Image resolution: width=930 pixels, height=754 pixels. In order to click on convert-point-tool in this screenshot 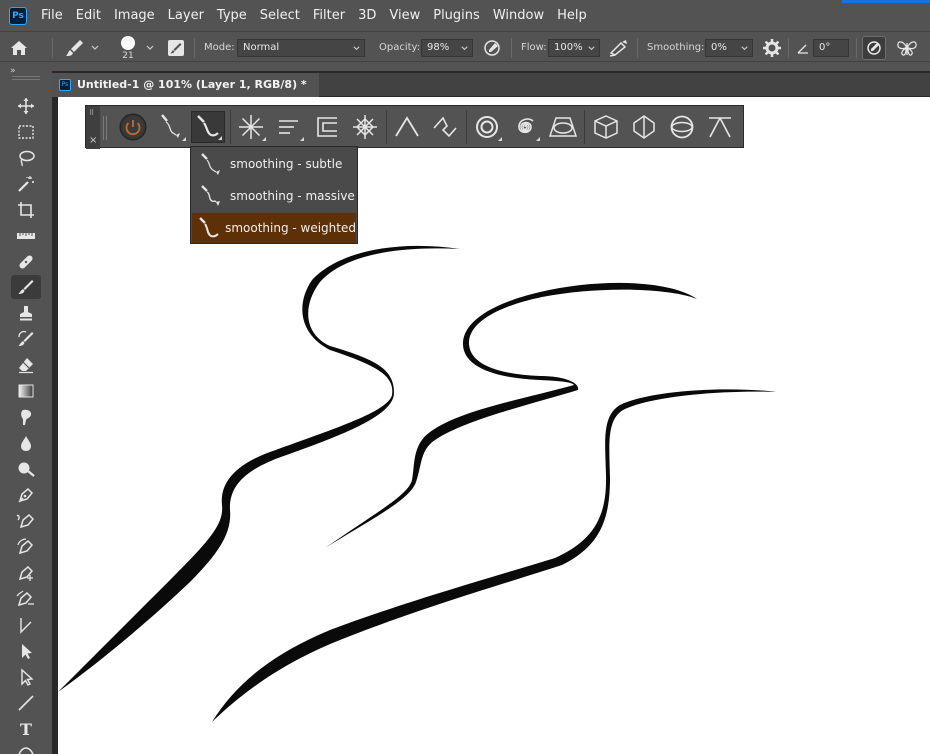, I will do `click(26, 625)`.